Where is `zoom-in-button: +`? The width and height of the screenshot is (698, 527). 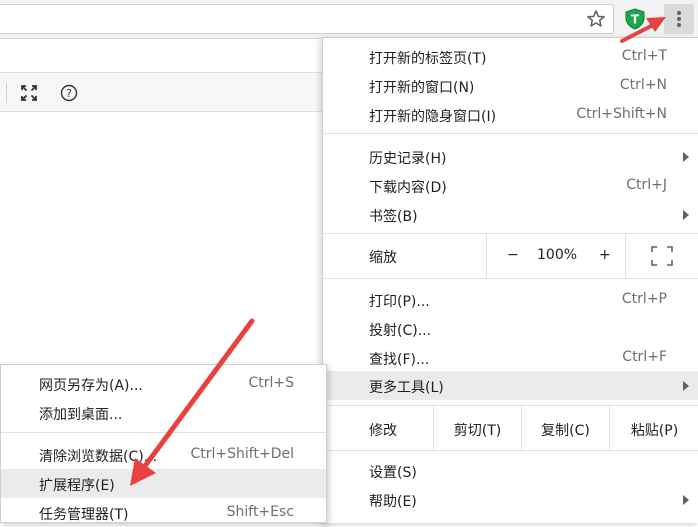 zoom-in-button: + is located at coordinates (605, 255).